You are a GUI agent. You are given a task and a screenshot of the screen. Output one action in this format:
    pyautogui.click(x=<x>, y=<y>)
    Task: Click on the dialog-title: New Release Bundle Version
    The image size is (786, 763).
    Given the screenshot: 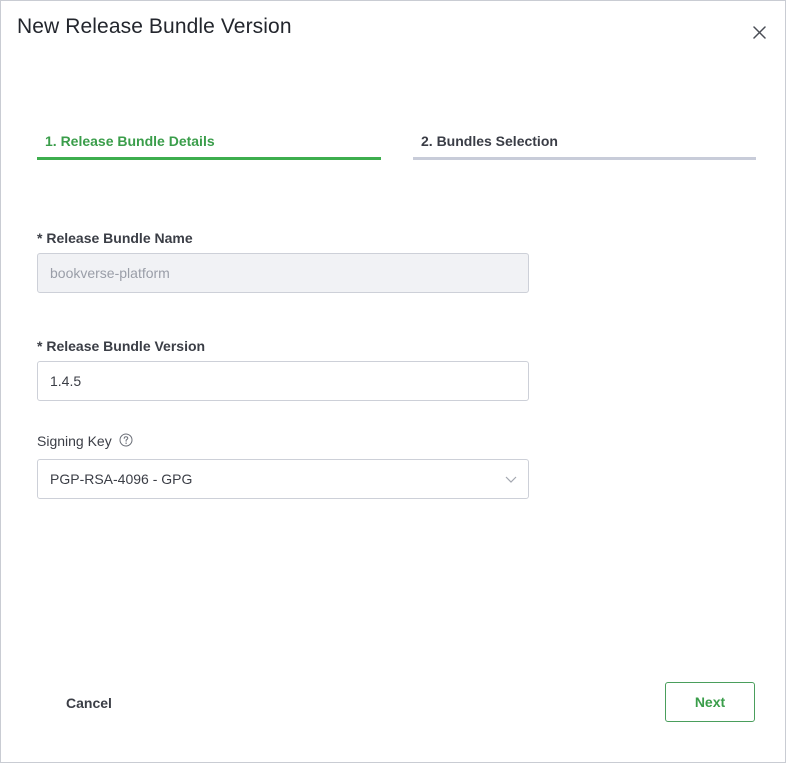 What is the action you would take?
    pyautogui.click(x=154, y=26)
    